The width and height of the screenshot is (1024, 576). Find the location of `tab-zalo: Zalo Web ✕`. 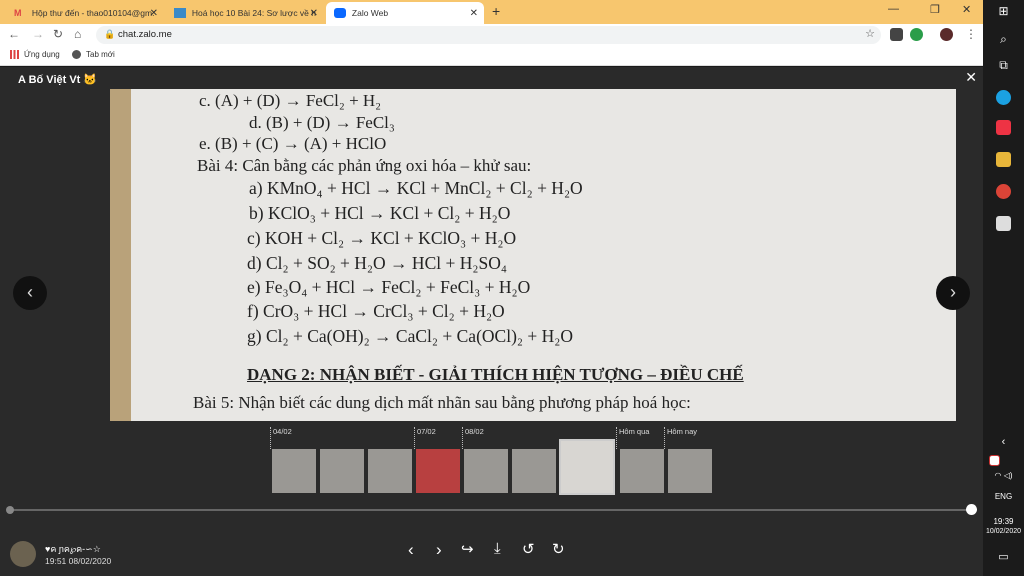

tab-zalo: Zalo Web ✕ is located at coordinates (405, 13).